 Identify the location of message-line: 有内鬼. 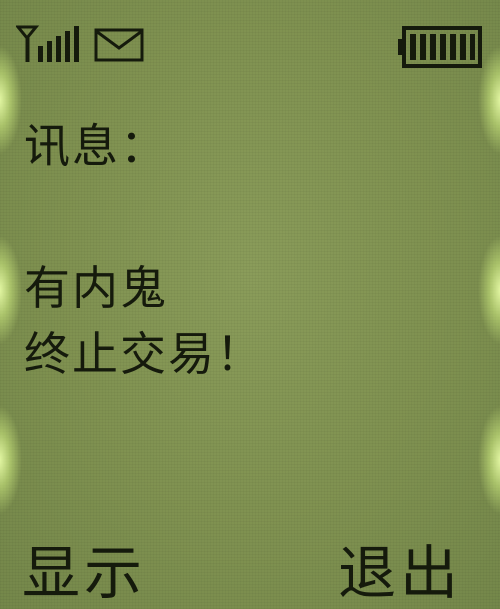
(96, 288).